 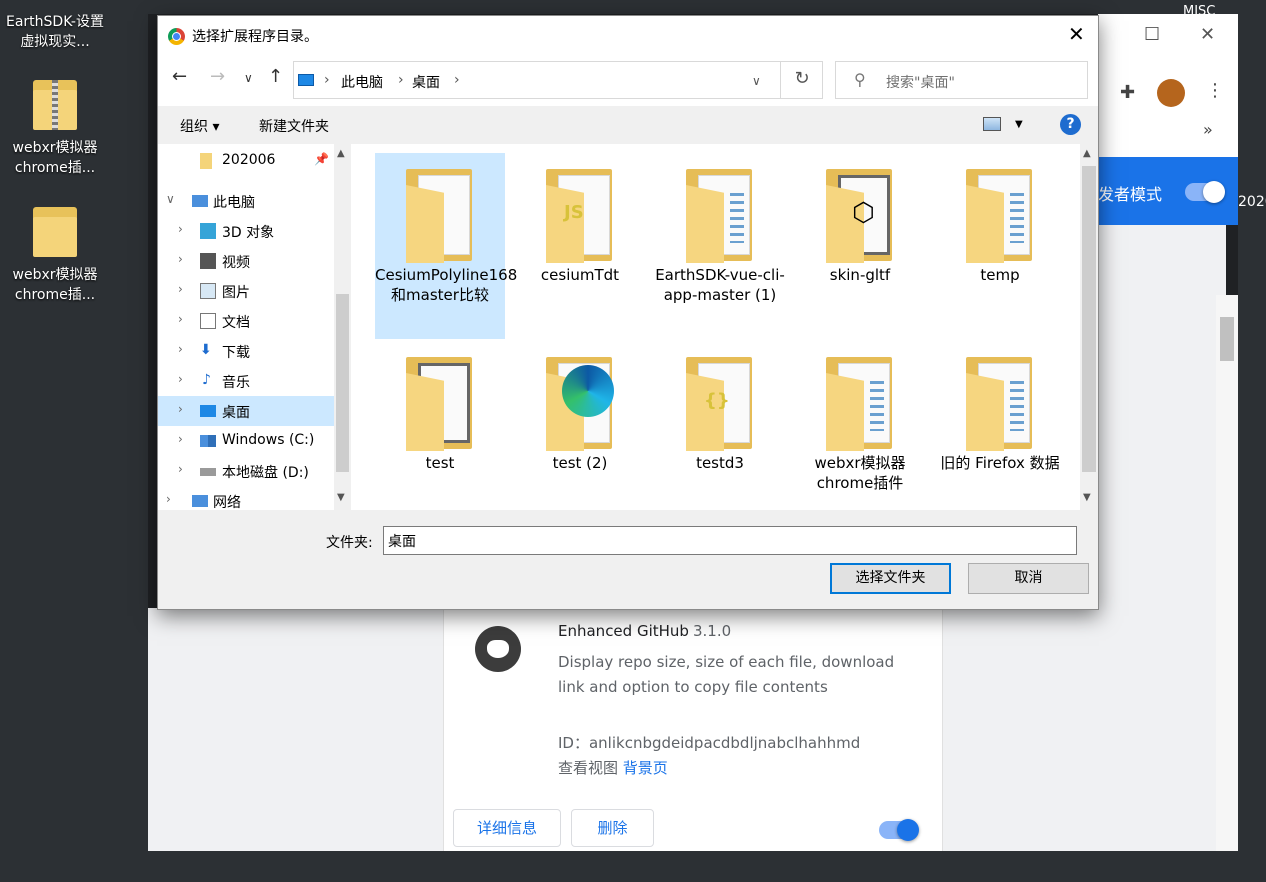 What do you see at coordinates (890, 578) in the screenshot?
I see `select-folder-button: 选择文件夹` at bounding box center [890, 578].